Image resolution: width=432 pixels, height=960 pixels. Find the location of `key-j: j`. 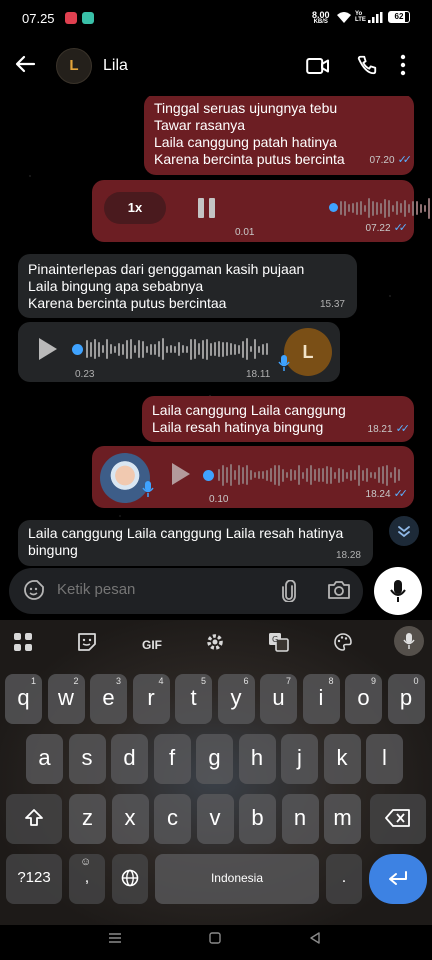

key-j: j is located at coordinates (299, 759).